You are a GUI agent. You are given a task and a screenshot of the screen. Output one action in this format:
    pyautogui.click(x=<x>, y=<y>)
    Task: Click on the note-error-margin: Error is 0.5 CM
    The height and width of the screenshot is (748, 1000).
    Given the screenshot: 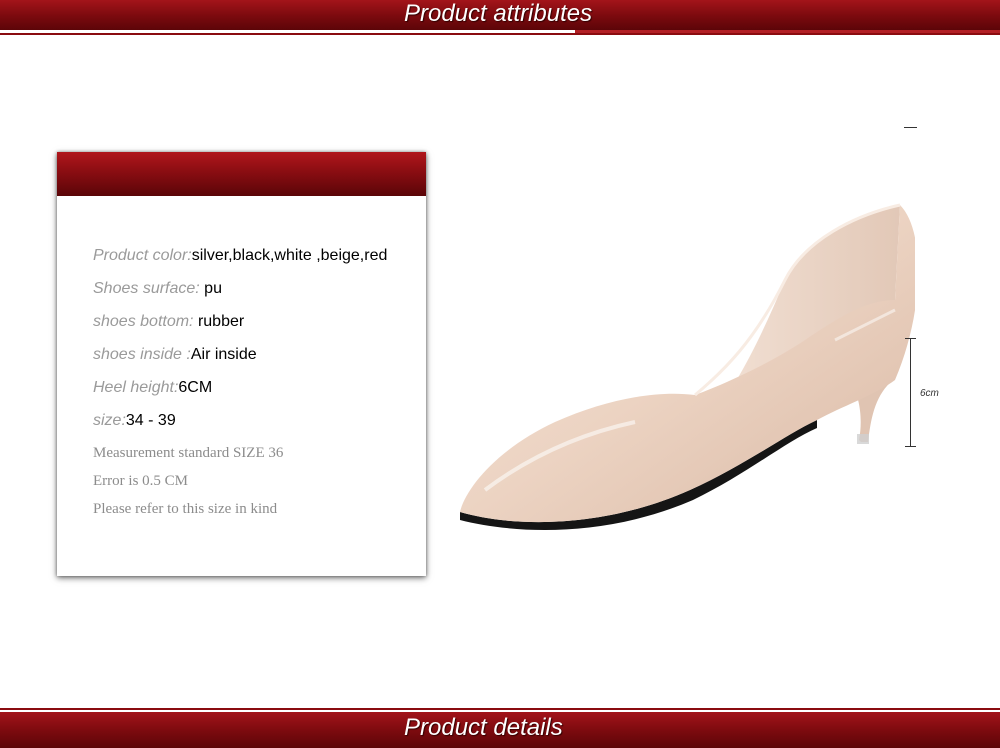 What is the action you would take?
    pyautogui.click(x=140, y=481)
    